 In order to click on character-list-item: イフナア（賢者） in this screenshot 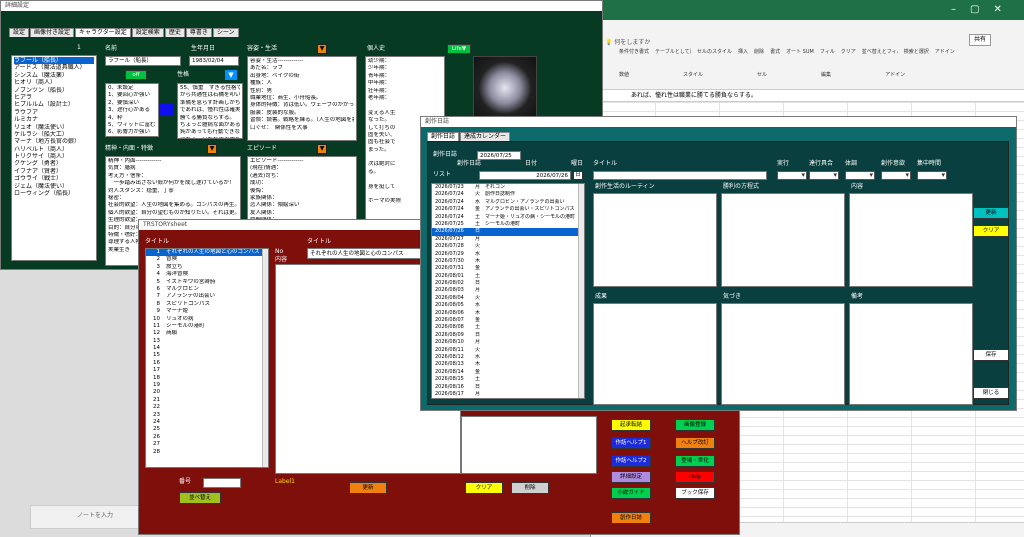, I will do `click(54, 171)`.